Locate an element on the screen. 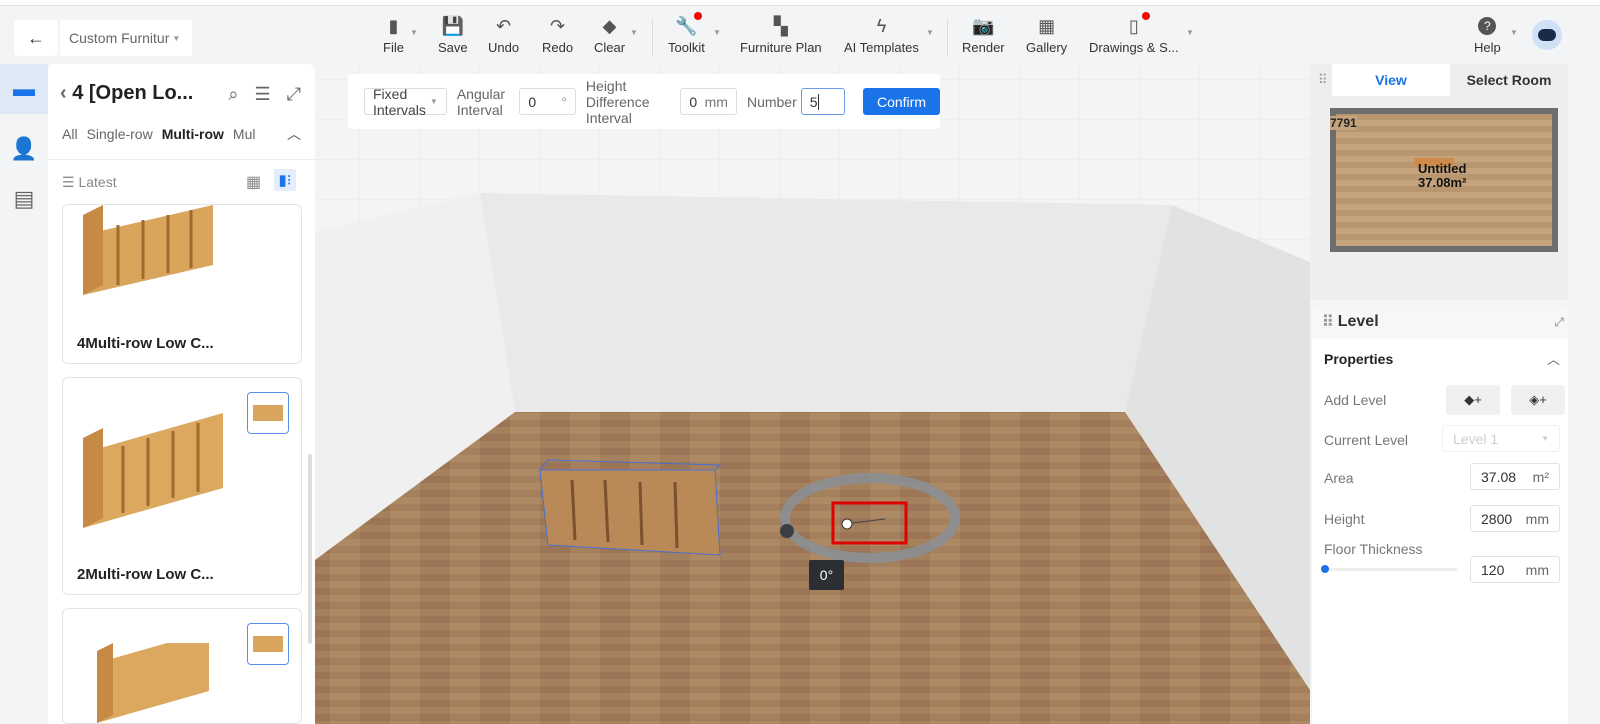  filter-tabs: All Single-row Multi-row Mul is located at coordinates (158, 134).